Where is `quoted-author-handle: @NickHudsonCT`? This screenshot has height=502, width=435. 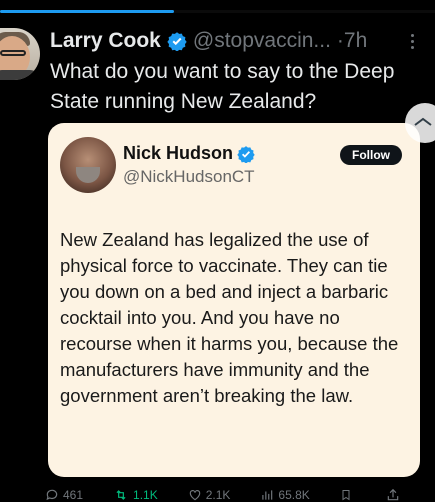
quoted-author-handle: @NickHudsonCT is located at coordinates (189, 177).